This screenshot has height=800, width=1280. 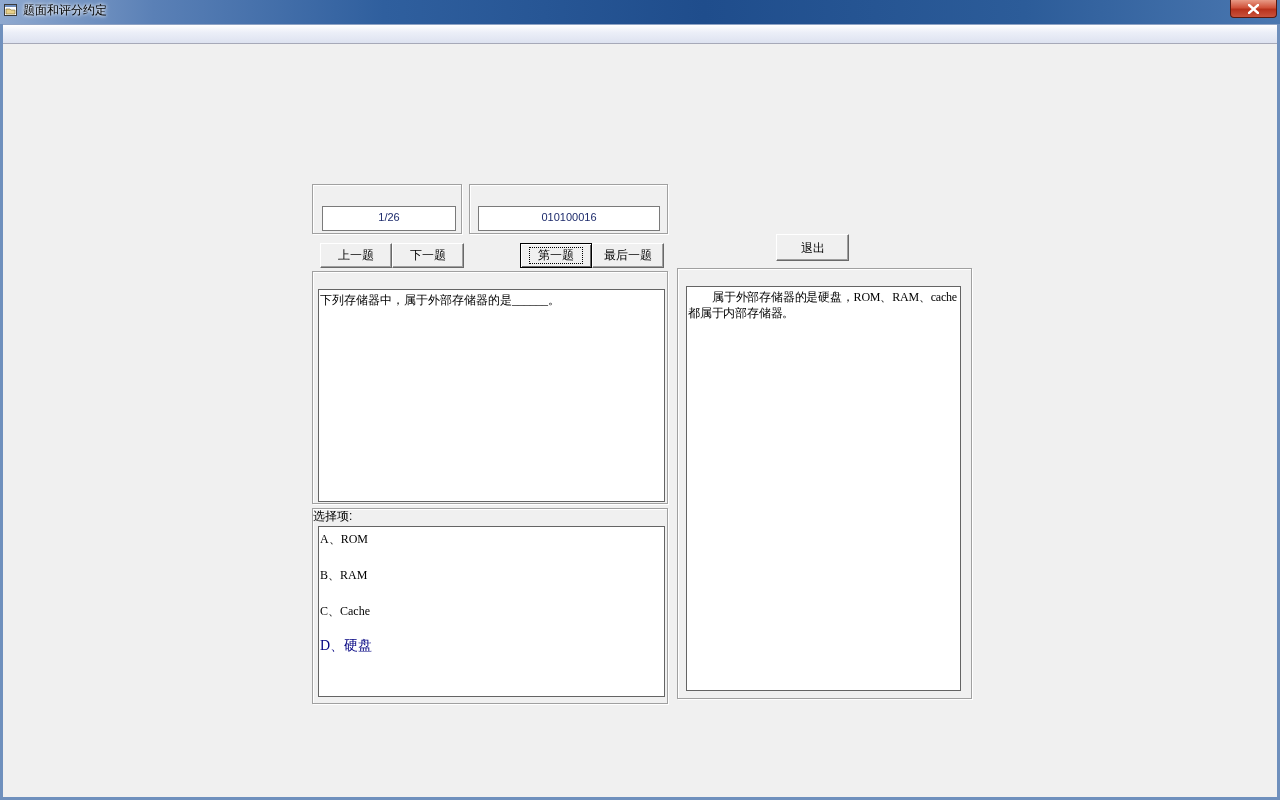 What do you see at coordinates (10, 10) in the screenshot?
I see `window-icon` at bounding box center [10, 10].